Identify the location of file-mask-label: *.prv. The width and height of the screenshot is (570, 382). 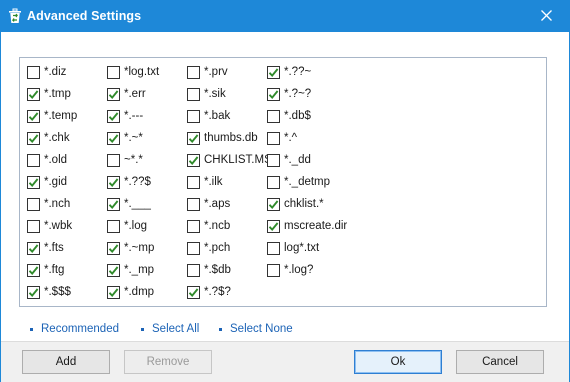
(216, 72).